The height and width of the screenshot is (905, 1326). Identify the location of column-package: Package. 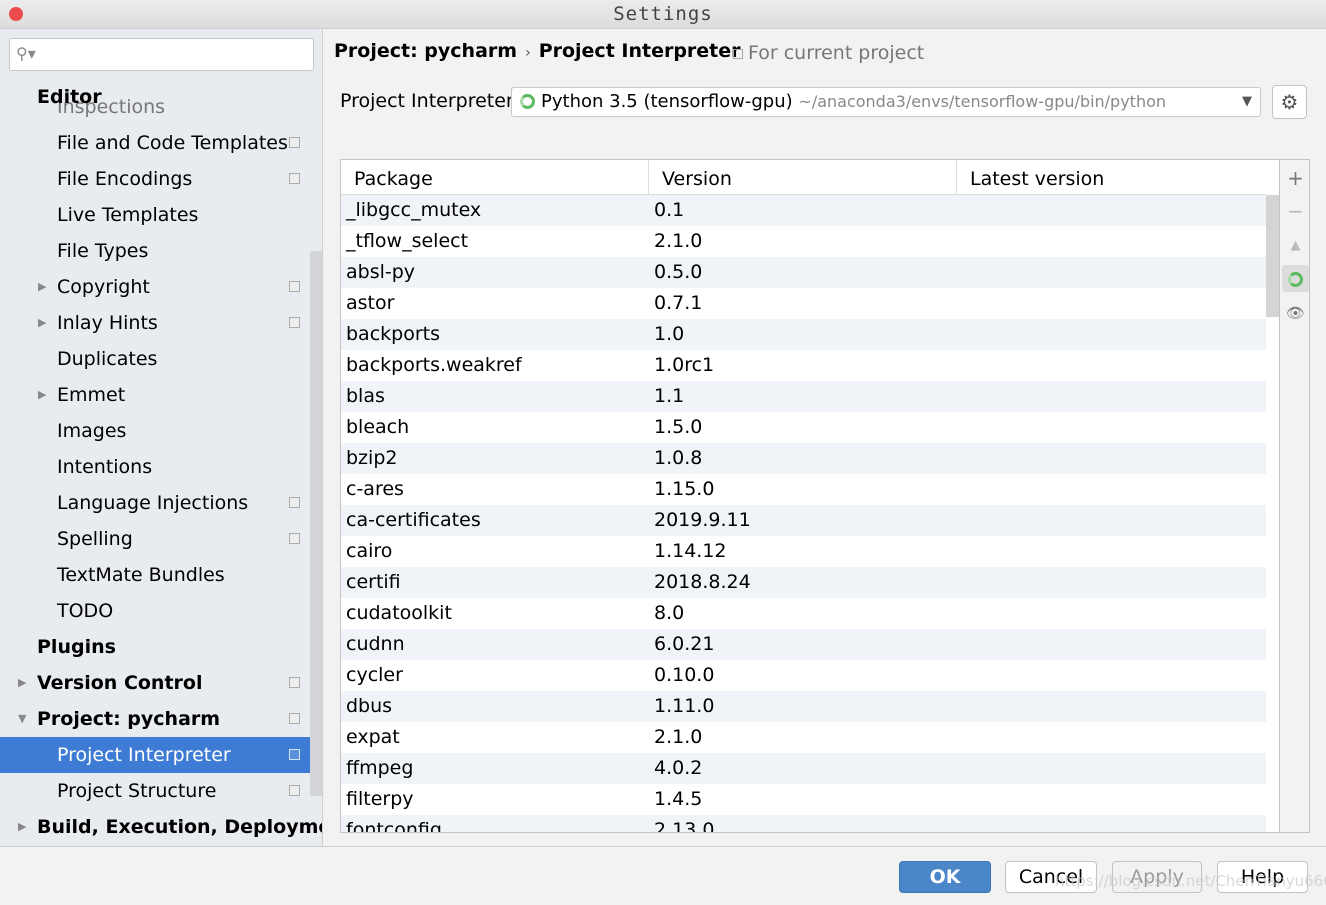
(495, 177).